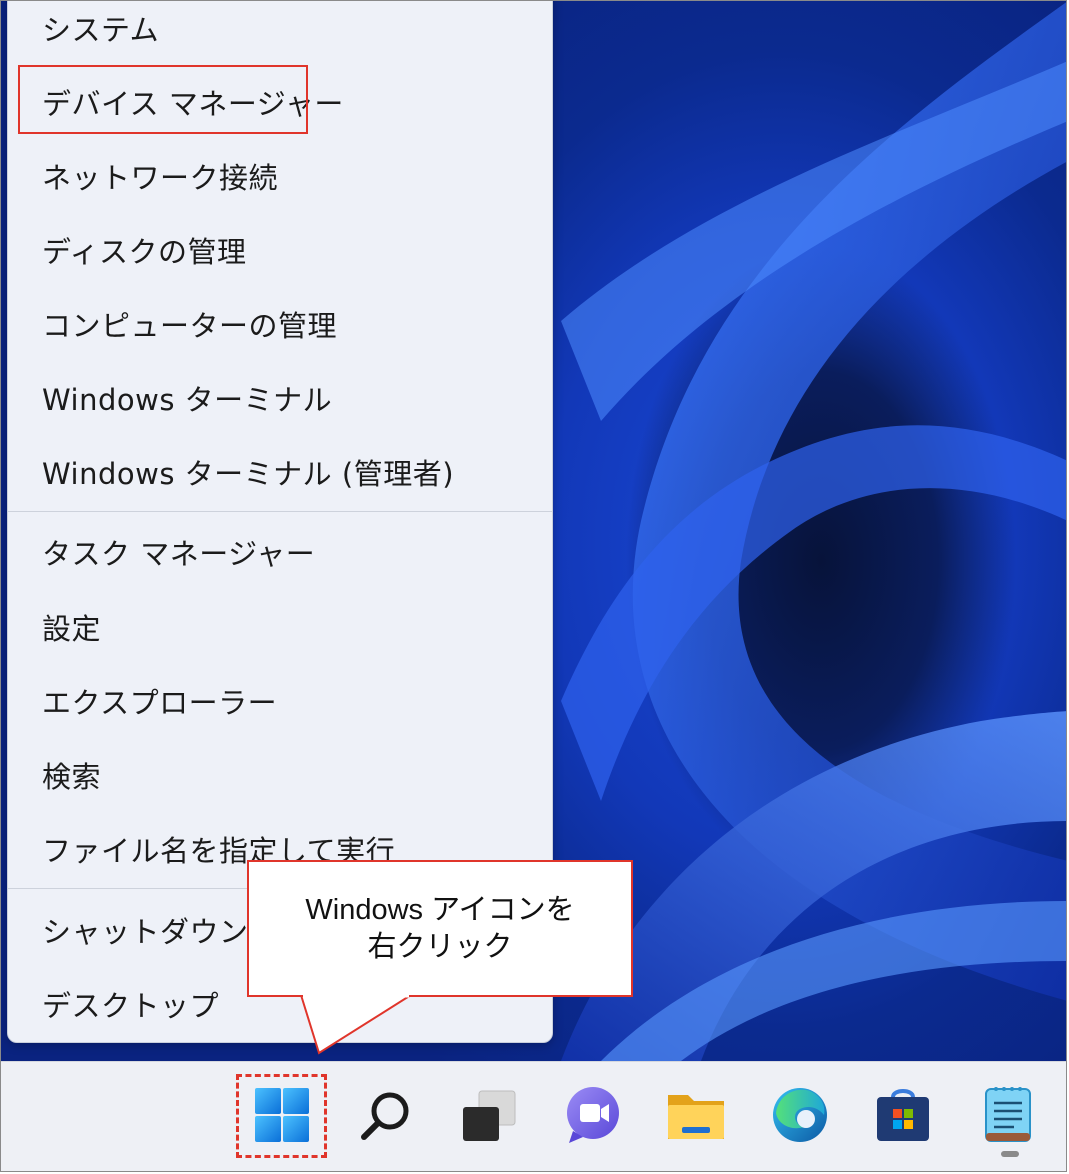 The width and height of the screenshot is (1069, 1174). I want to click on menu-item-task-manager: タスク マネージャー, so click(280, 552).